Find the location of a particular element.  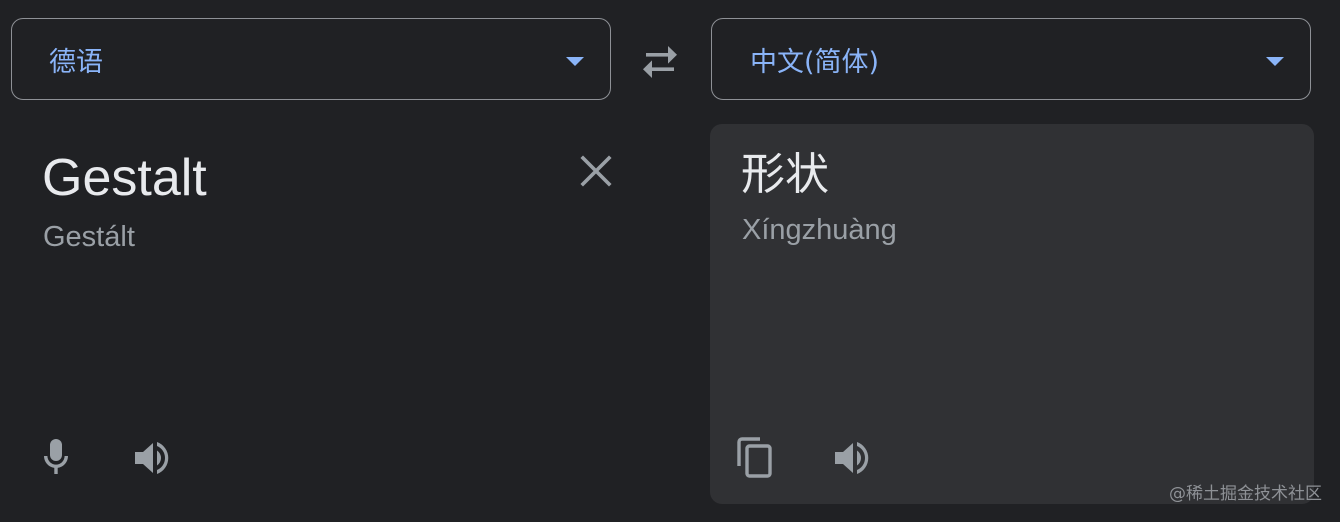

target-transliteration: Xíngzhuàng is located at coordinates (819, 230).